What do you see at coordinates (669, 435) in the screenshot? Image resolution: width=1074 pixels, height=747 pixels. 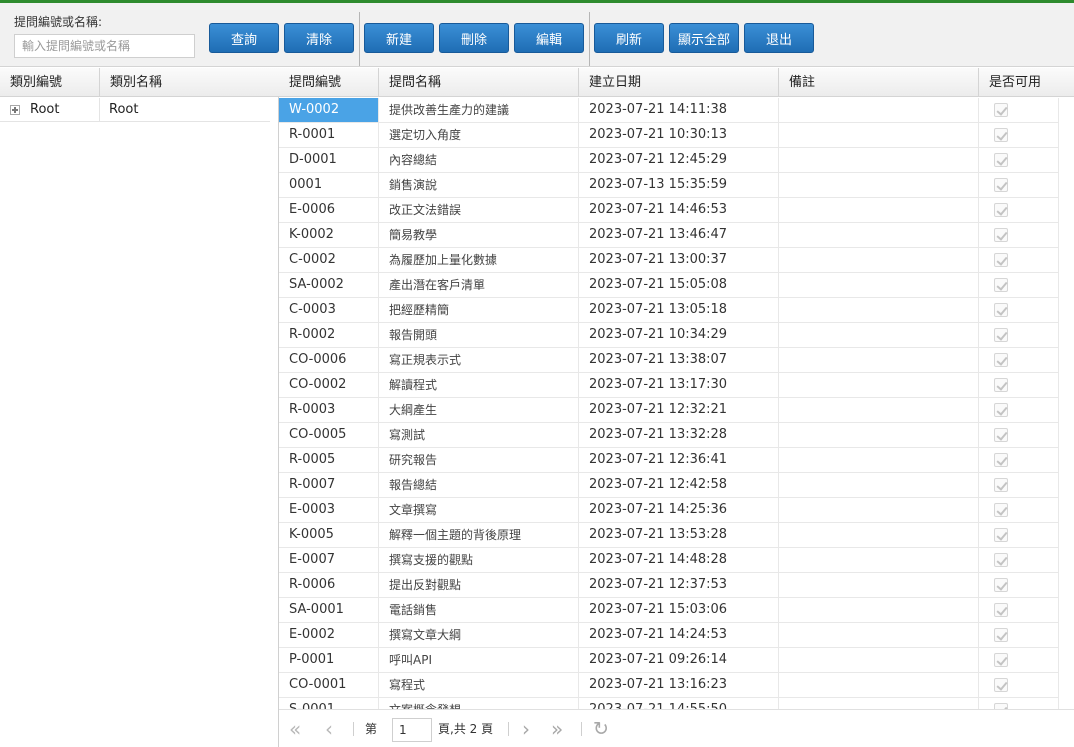 I see `table-row: CO-0005 寫測試 2023-07-21 13:32:28` at bounding box center [669, 435].